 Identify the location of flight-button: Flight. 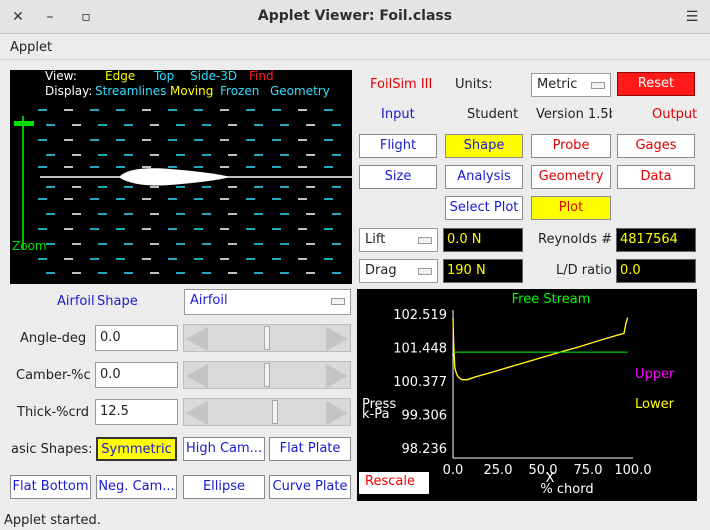
(398, 146).